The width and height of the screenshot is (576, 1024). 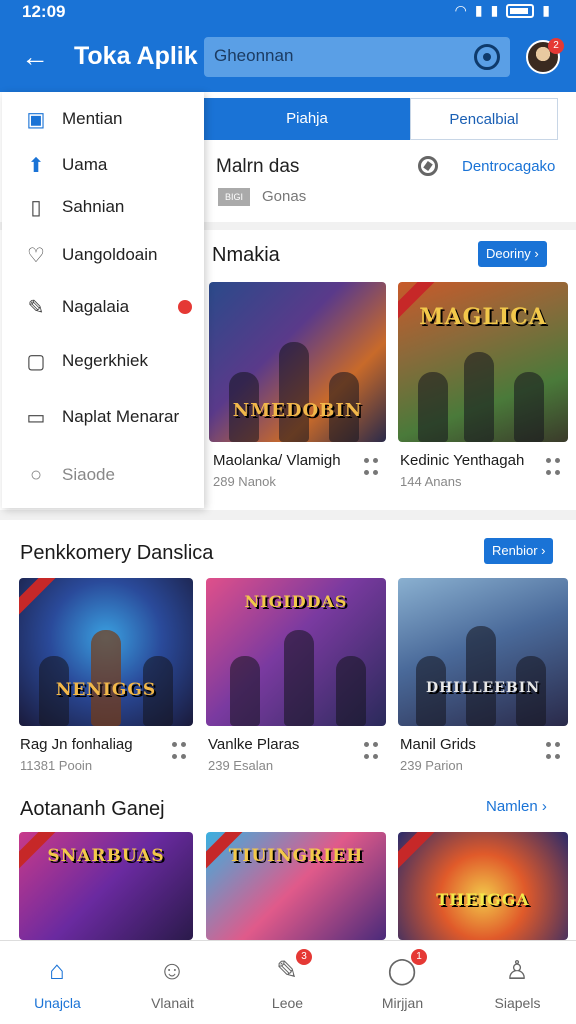 What do you see at coordinates (103, 417) in the screenshot?
I see `drawer-item: ▭ Naplat Menarar` at bounding box center [103, 417].